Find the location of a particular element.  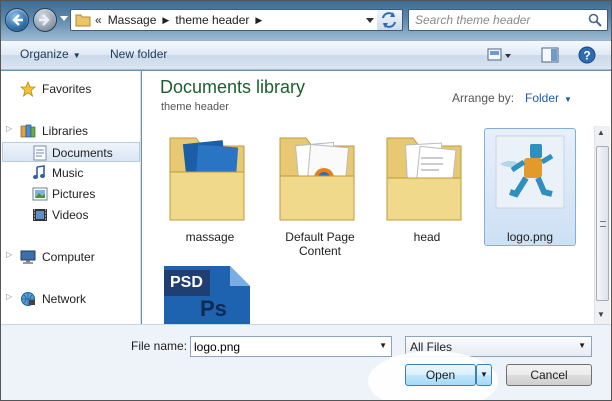

file-name: massage is located at coordinates (210, 237).